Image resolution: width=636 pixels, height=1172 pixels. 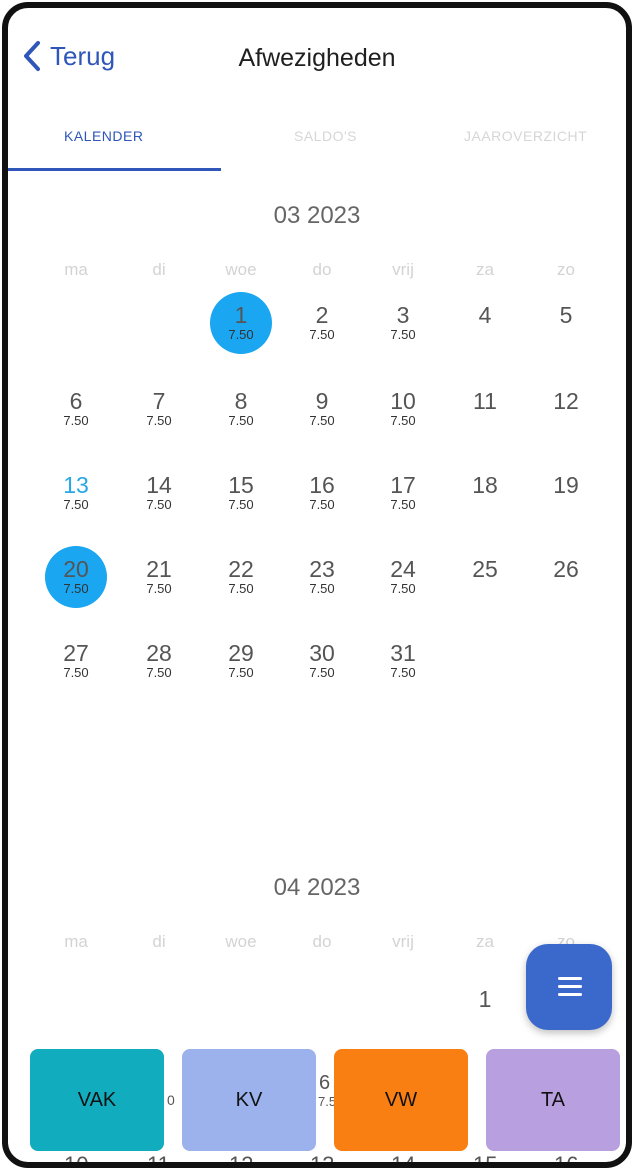 I want to click on day-number: 27, so click(x=76, y=653).